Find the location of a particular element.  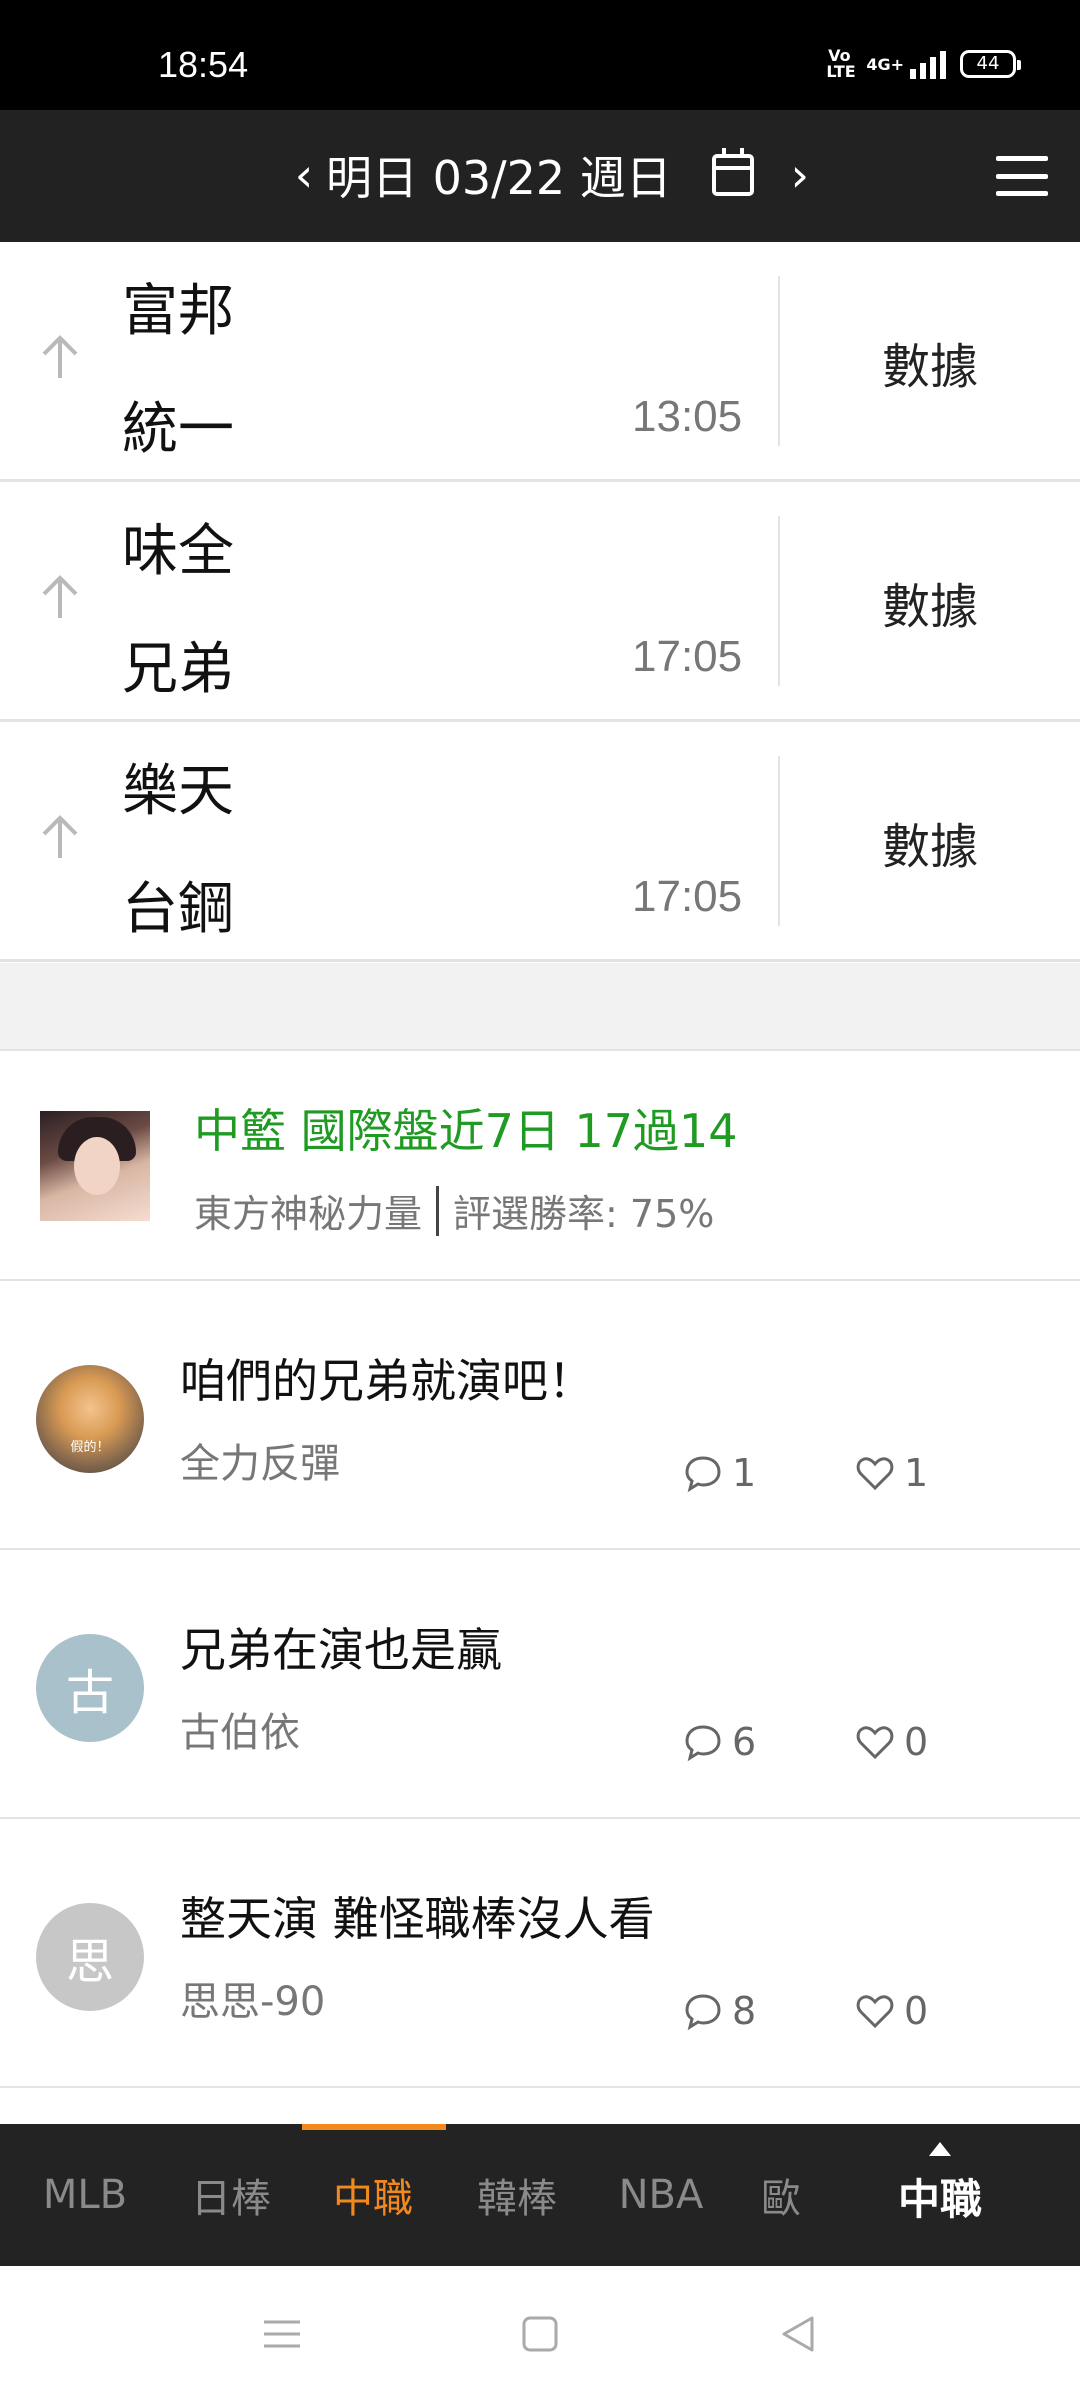

calendar-icon is located at coordinates (732, 172).